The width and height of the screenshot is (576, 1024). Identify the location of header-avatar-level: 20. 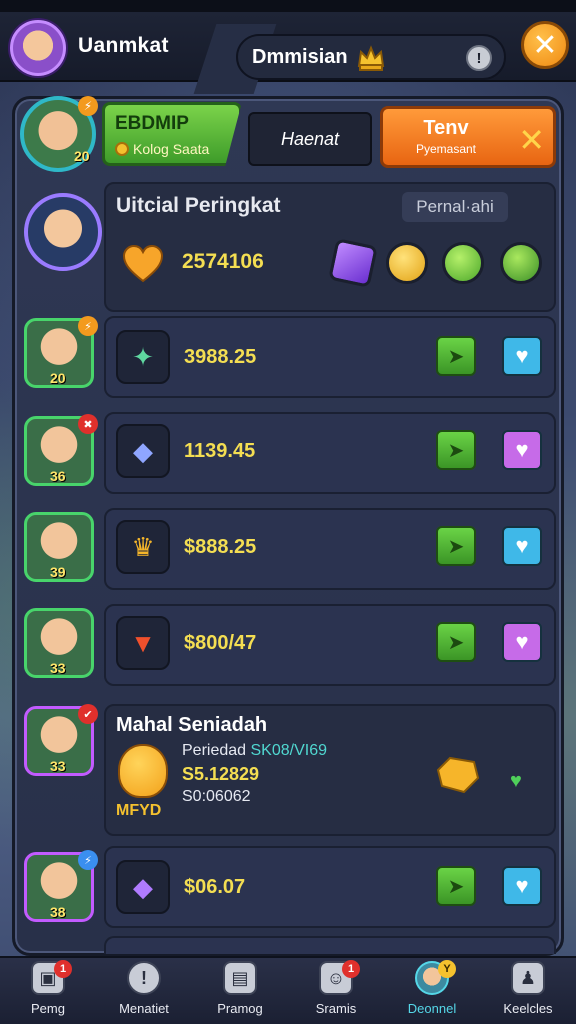
(82, 156).